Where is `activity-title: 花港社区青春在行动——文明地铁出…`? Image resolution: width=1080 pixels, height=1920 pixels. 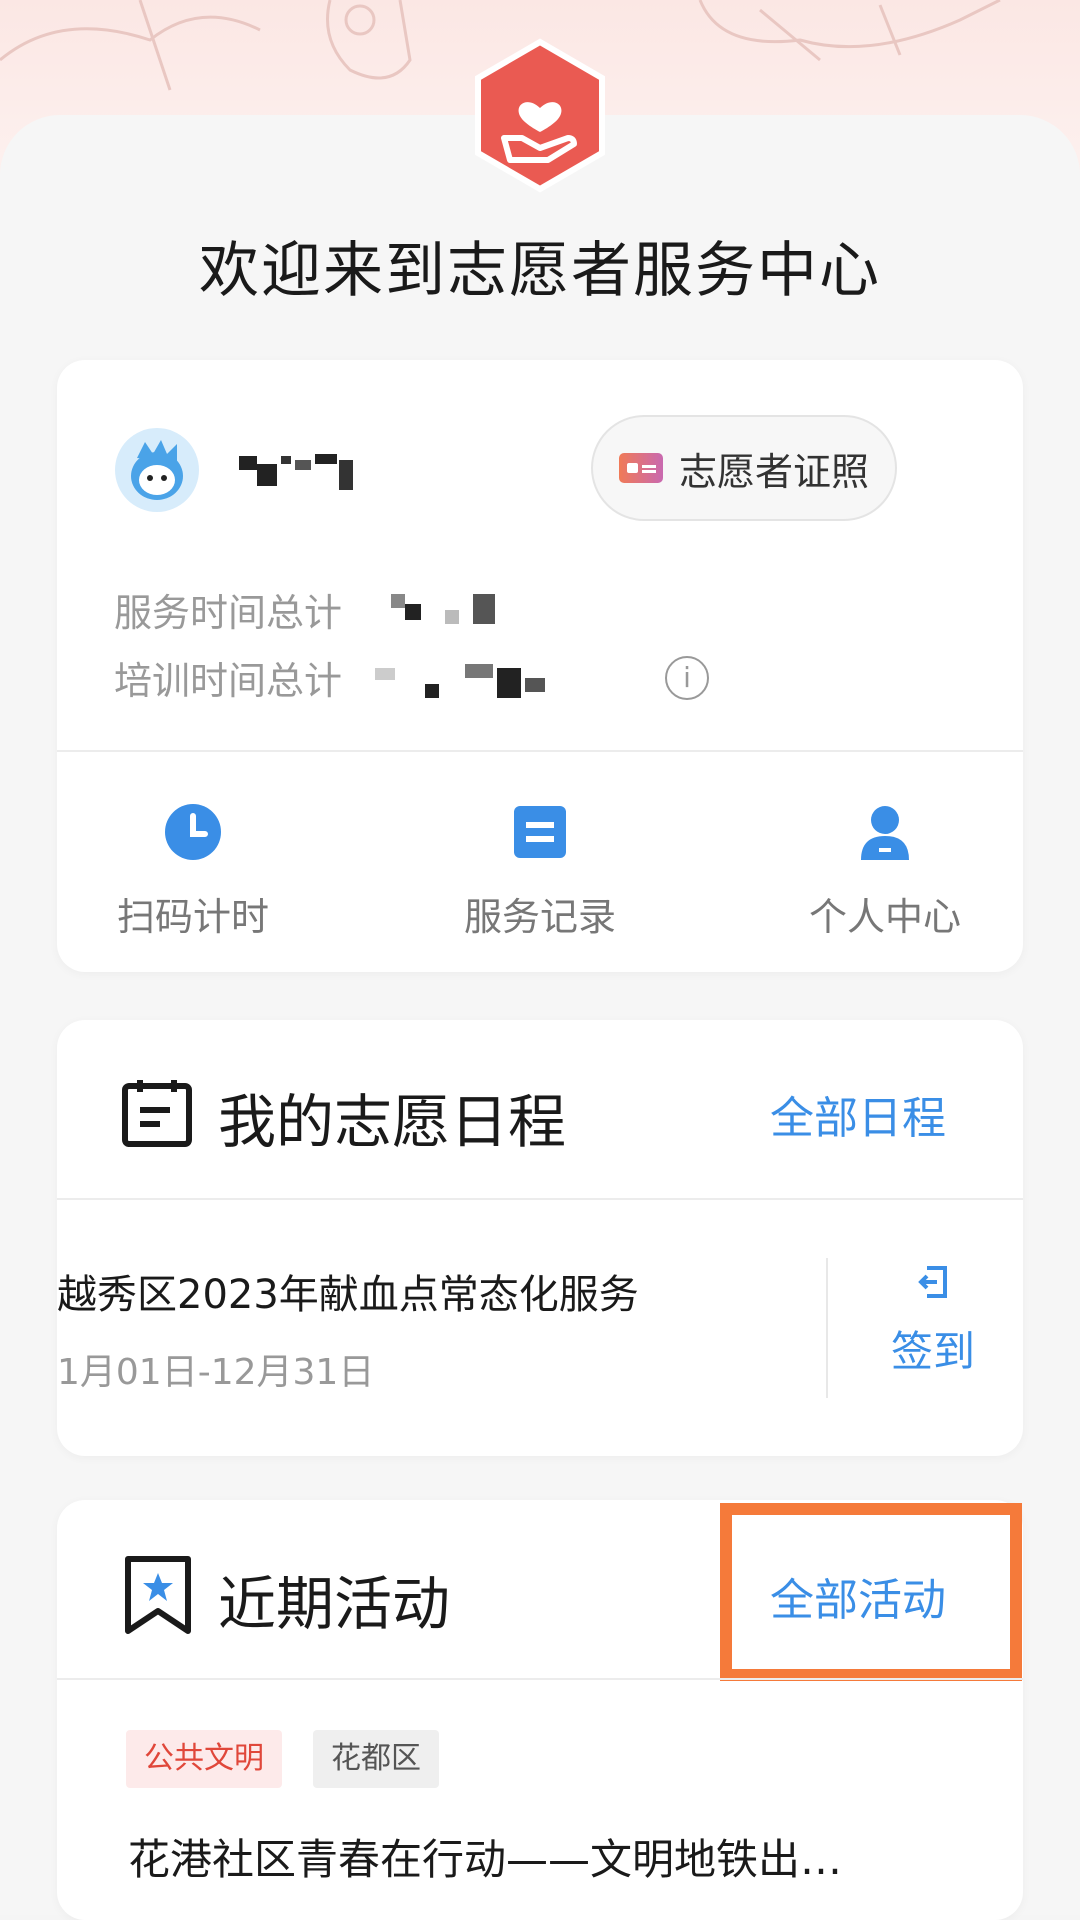 activity-title: 花港社区青春在行动——文明地铁出… is located at coordinates (485, 1856).